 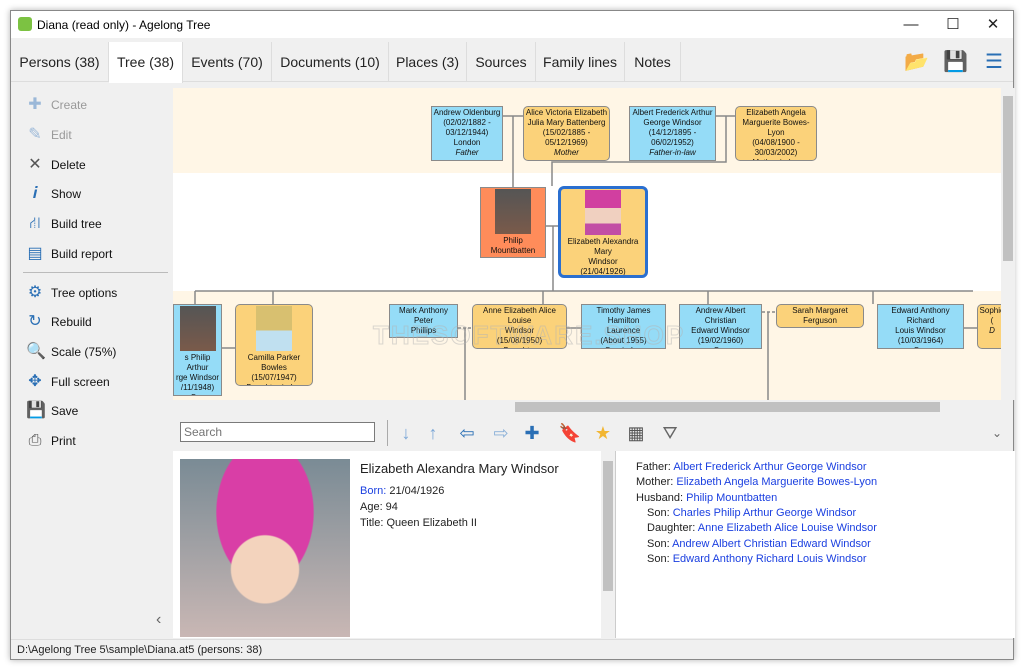 I want to click on printer-icon: ⎙, so click(x=35, y=440).